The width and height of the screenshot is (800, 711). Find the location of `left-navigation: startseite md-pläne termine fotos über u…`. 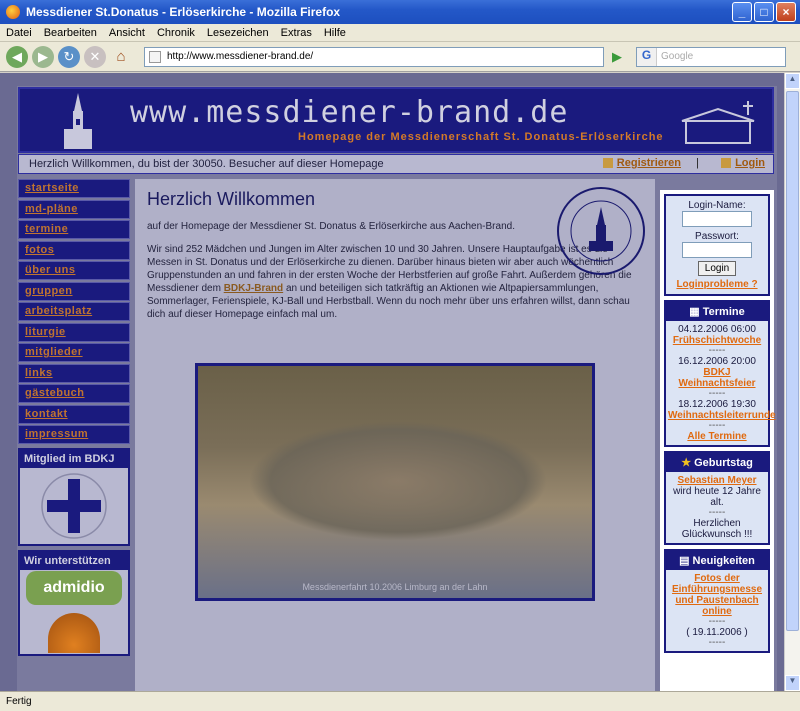

left-navigation: startseite md-pläne termine fotos über u… is located at coordinates (74, 417).